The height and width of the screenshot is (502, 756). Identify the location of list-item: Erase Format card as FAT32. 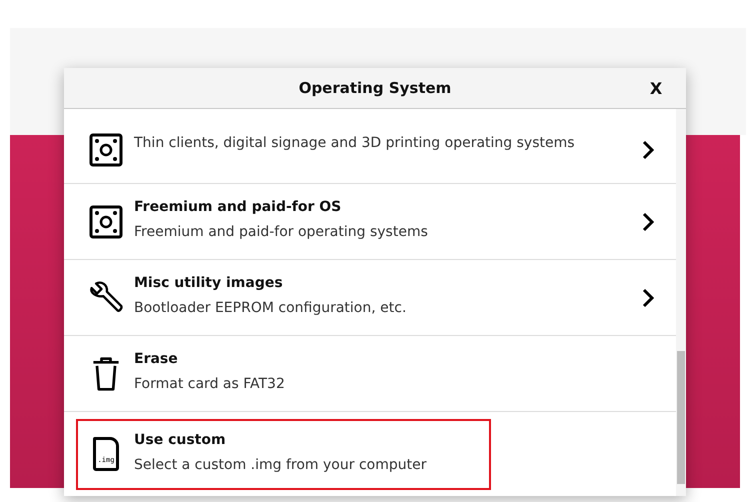
(352, 373).